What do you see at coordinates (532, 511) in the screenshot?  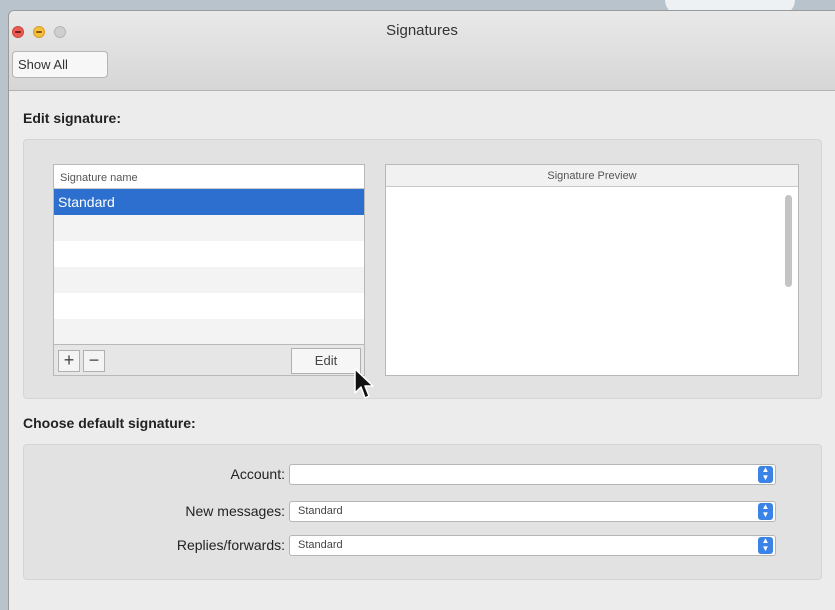 I see `new-messages-select: Standard ▲ ▼` at bounding box center [532, 511].